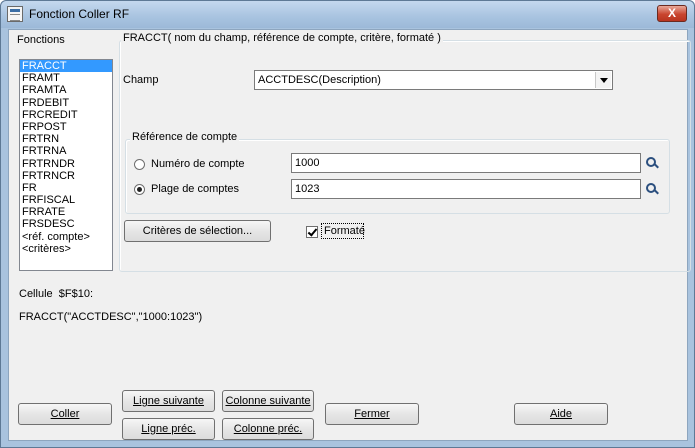 This screenshot has height=448, width=695. I want to click on list-item: FRTRN, so click(66, 139).